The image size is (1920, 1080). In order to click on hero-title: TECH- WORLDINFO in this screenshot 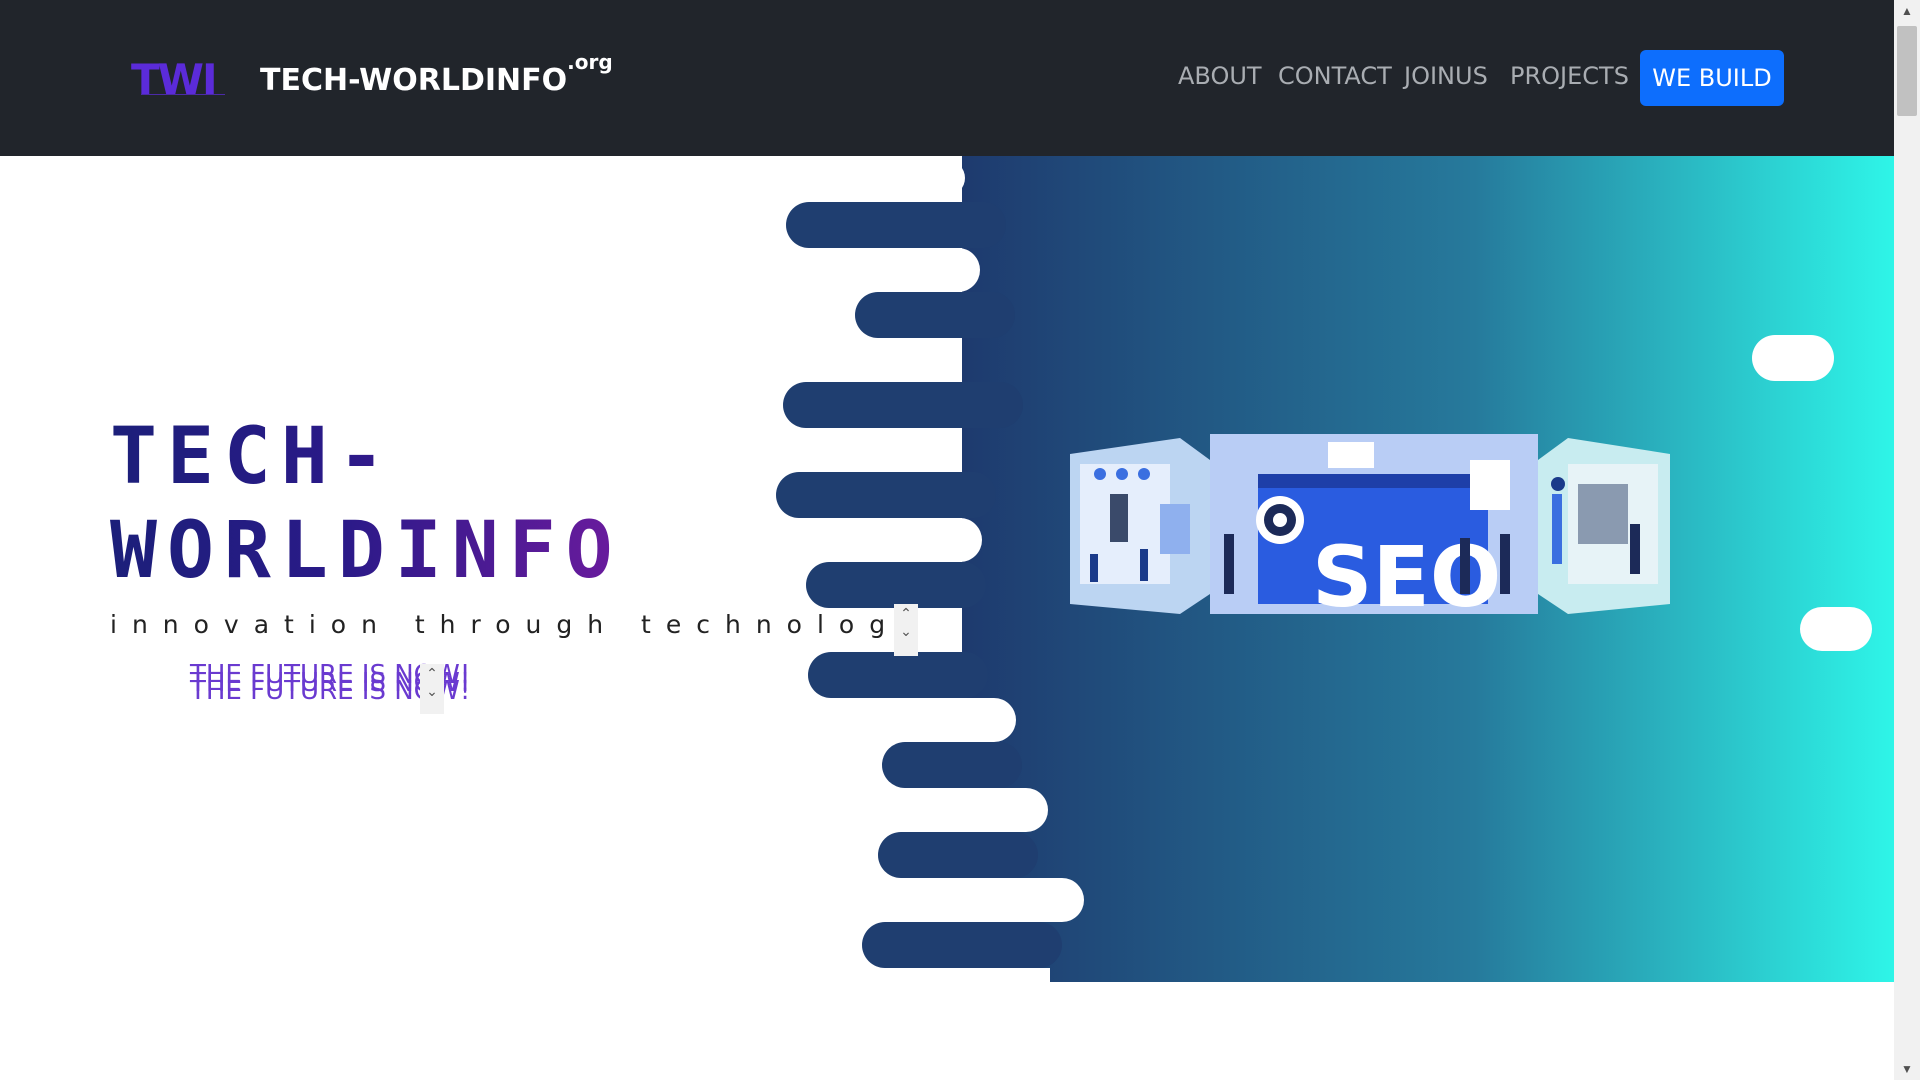, I will do `click(366, 504)`.